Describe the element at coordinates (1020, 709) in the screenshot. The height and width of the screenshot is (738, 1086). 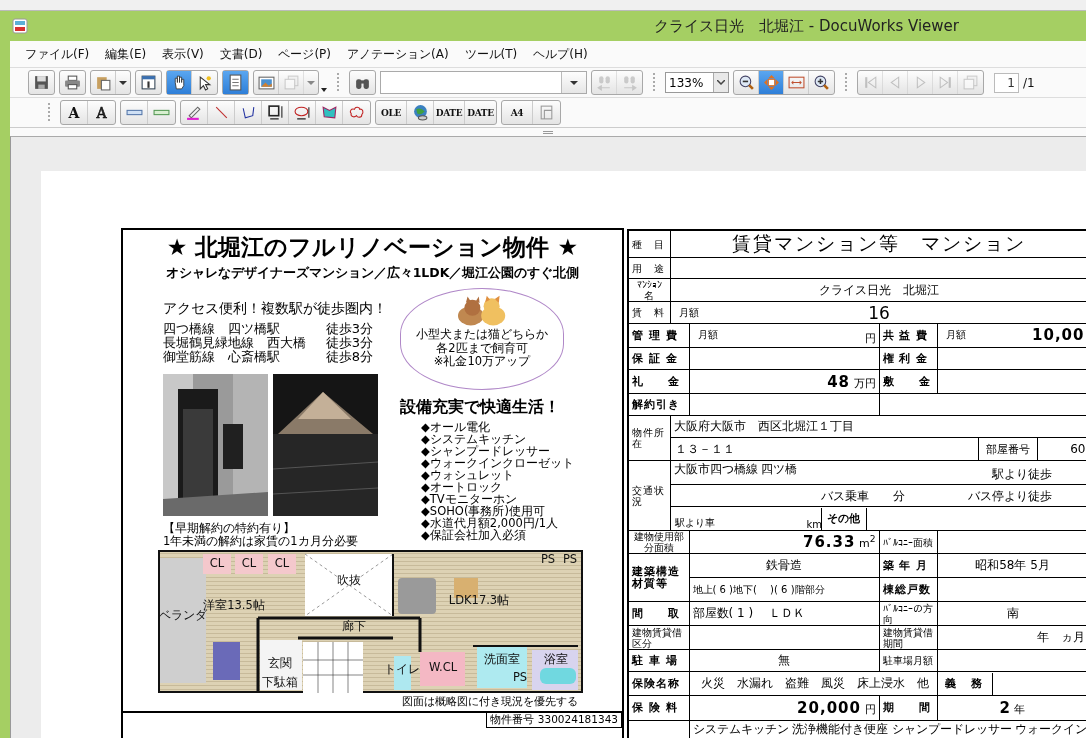
I see `unit-label: 年` at that location.